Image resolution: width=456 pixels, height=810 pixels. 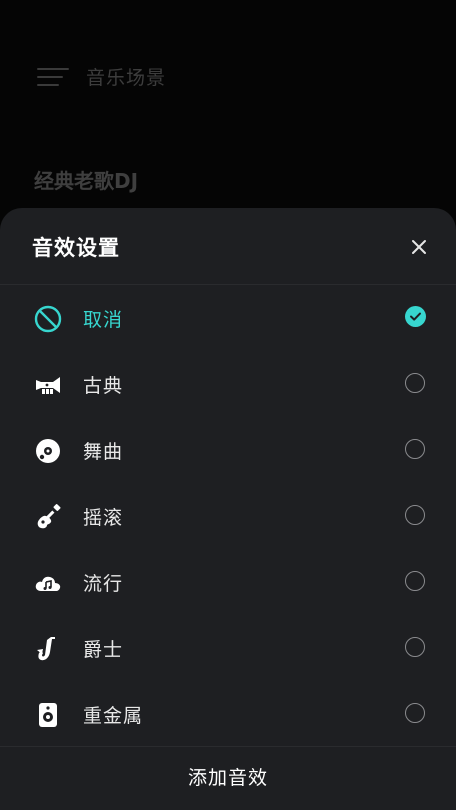 What do you see at coordinates (228, 450) in the screenshot?
I see `option-dance: 舞曲` at bounding box center [228, 450].